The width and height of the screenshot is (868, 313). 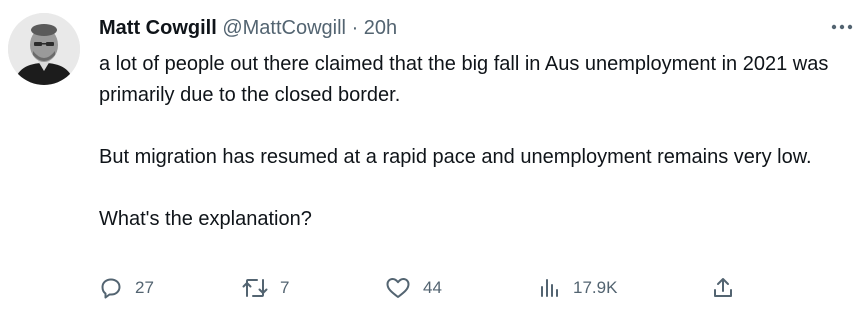 I want to click on reply-count: 27, so click(x=144, y=287).